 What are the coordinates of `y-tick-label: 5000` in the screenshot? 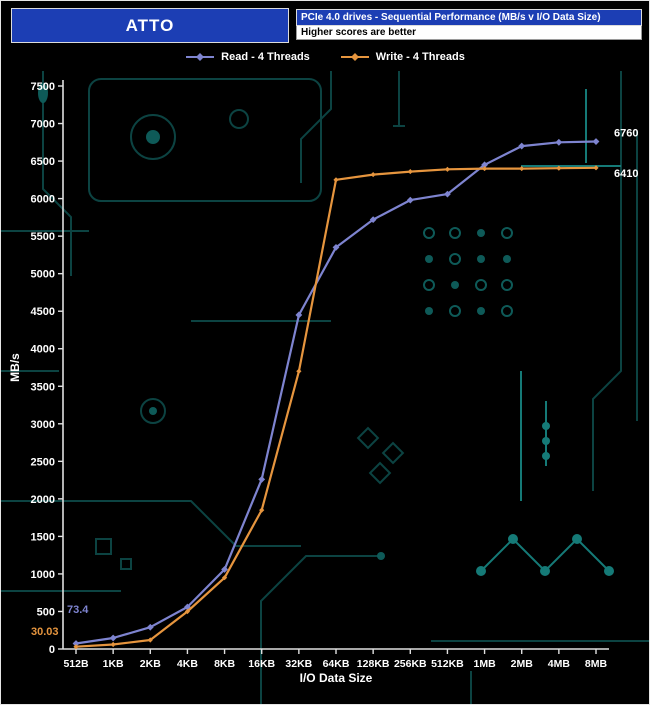 It's located at (43, 275).